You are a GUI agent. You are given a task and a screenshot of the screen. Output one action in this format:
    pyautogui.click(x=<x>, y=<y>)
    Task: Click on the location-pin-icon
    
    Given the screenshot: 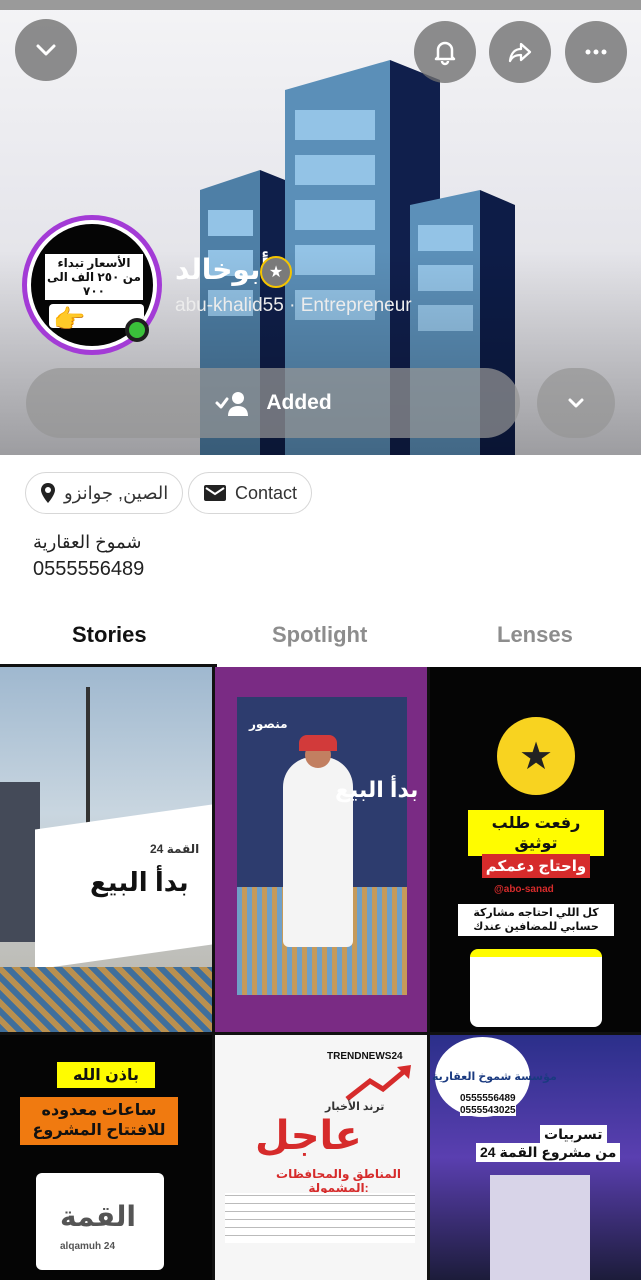 What is the action you would take?
    pyautogui.click(x=48, y=493)
    